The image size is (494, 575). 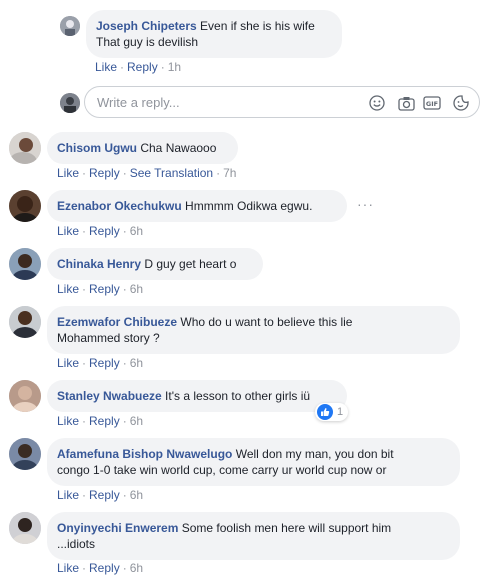 What do you see at coordinates (117, 528) in the screenshot?
I see `comment-author: Onyinyechi Enwerem` at bounding box center [117, 528].